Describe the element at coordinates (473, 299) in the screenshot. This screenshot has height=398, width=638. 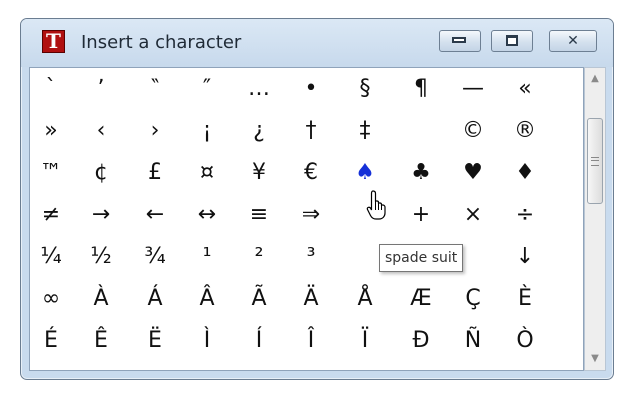
I see `character-cell: Ç` at that location.